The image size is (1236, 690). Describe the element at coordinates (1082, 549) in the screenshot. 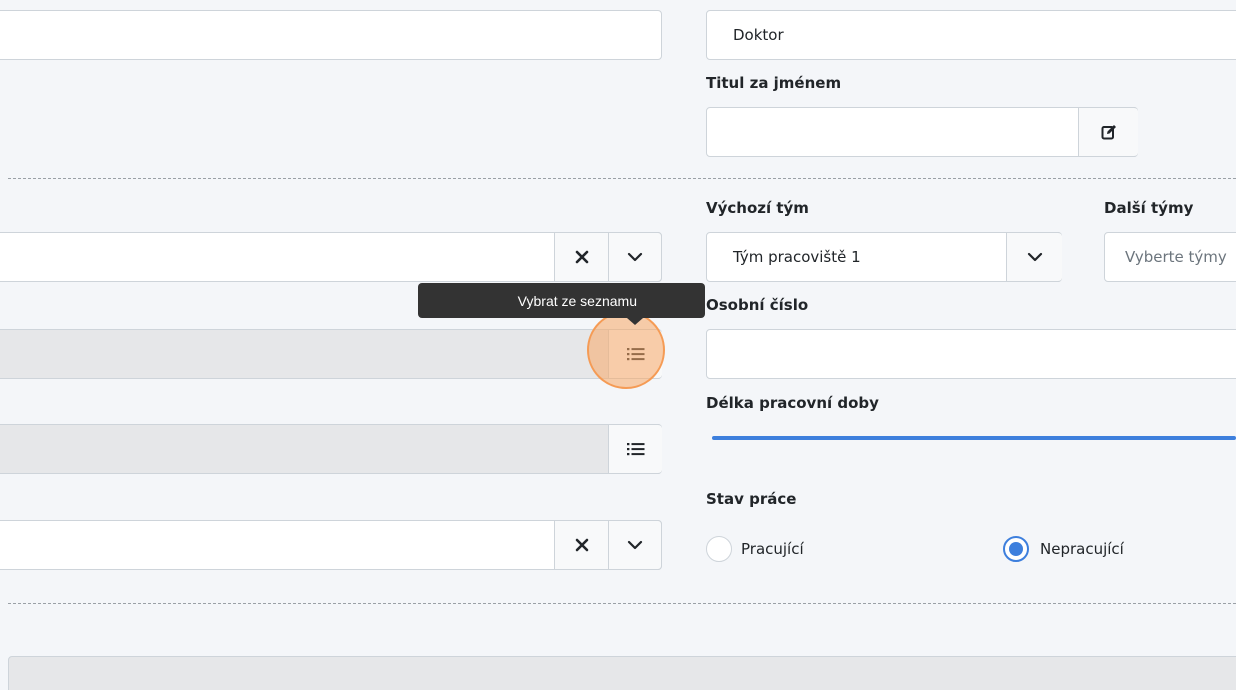

I see `radio-not-working-label: Nepracující` at that location.